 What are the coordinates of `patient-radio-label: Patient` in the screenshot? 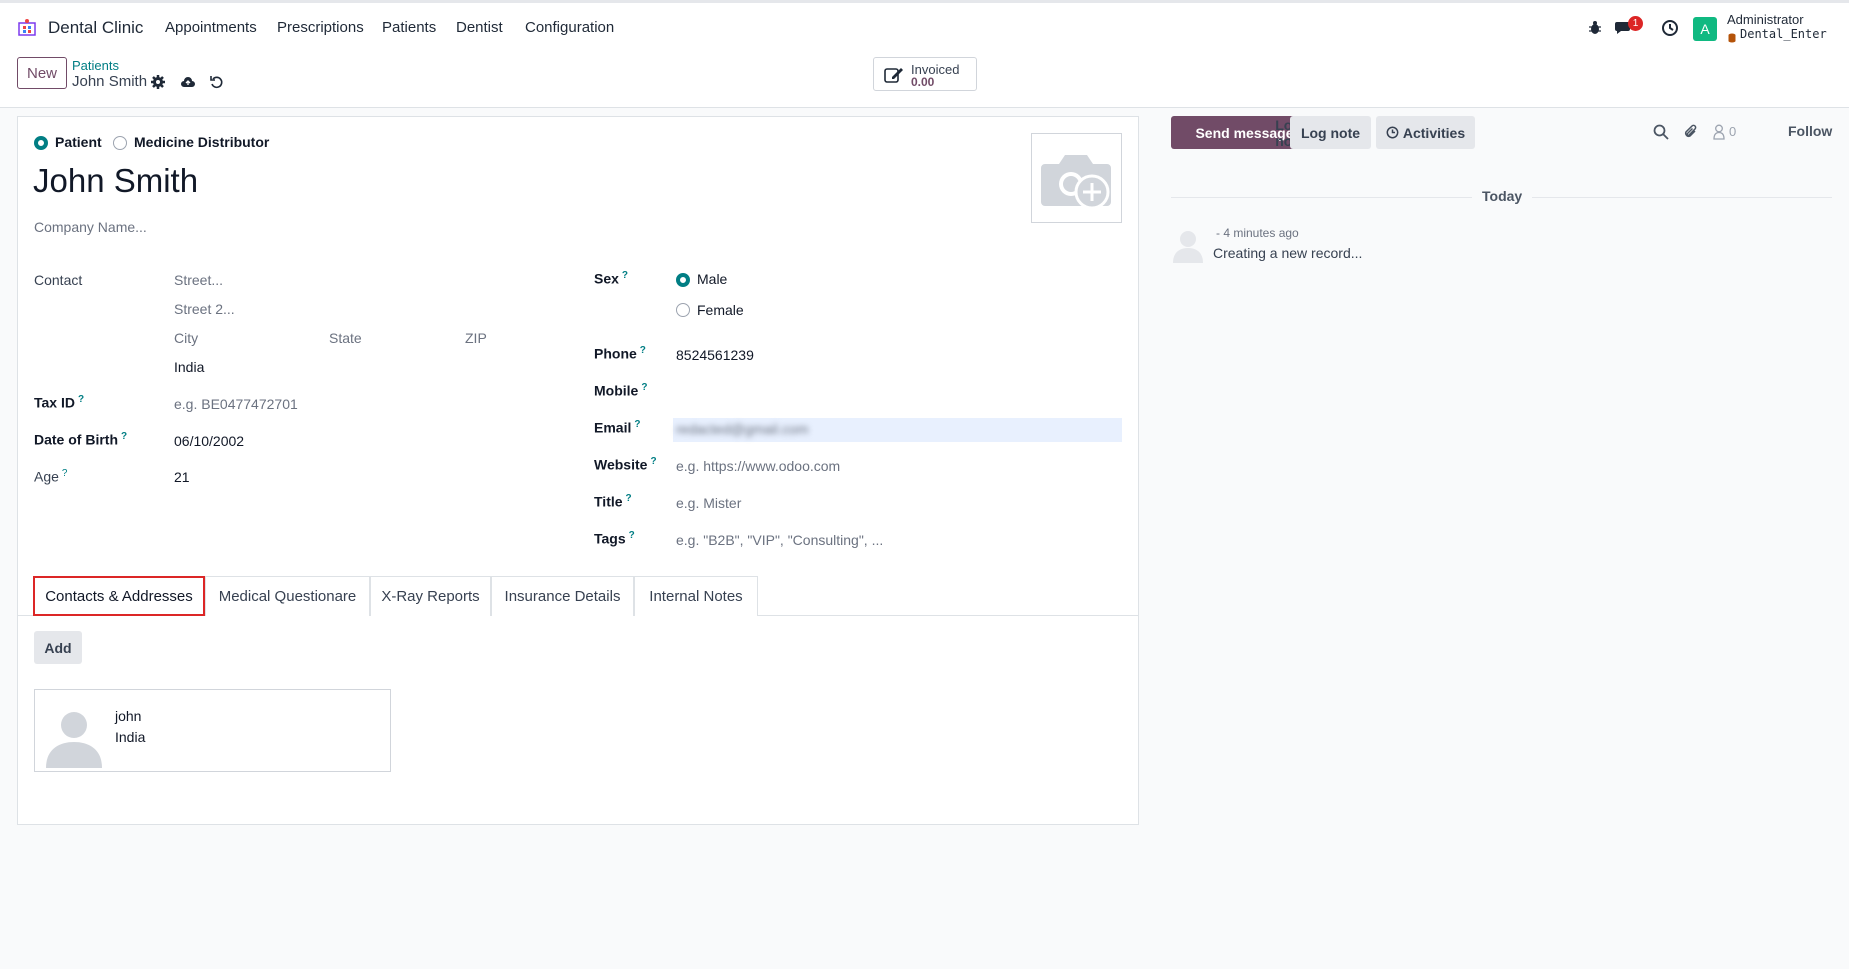 It's located at (78, 142).